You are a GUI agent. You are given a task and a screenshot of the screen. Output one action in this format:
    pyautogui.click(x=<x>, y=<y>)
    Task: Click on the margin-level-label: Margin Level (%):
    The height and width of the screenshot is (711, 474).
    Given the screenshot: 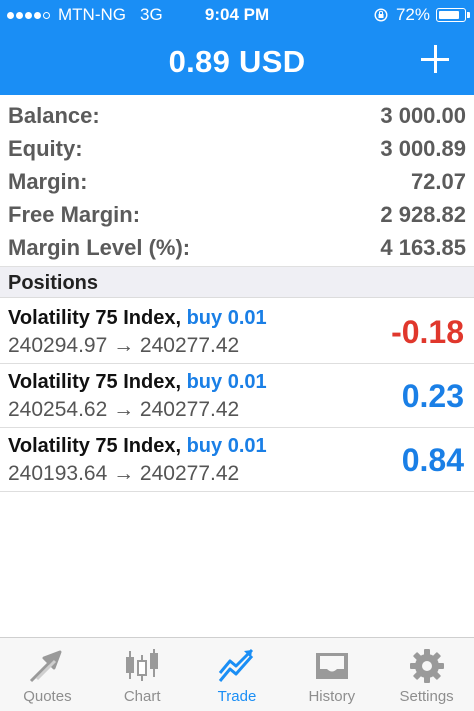 What is the action you would take?
    pyautogui.click(x=99, y=247)
    